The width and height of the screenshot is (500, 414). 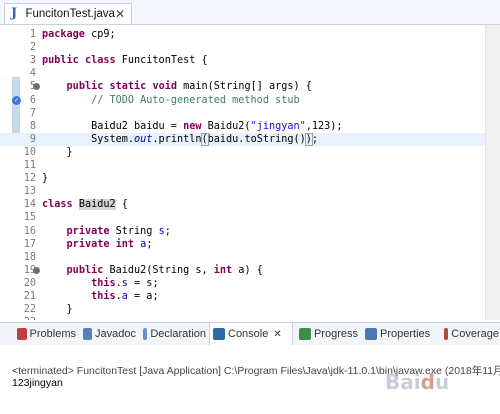 What do you see at coordinates (243, 152) in the screenshot?
I see `code-line: 10 }` at bounding box center [243, 152].